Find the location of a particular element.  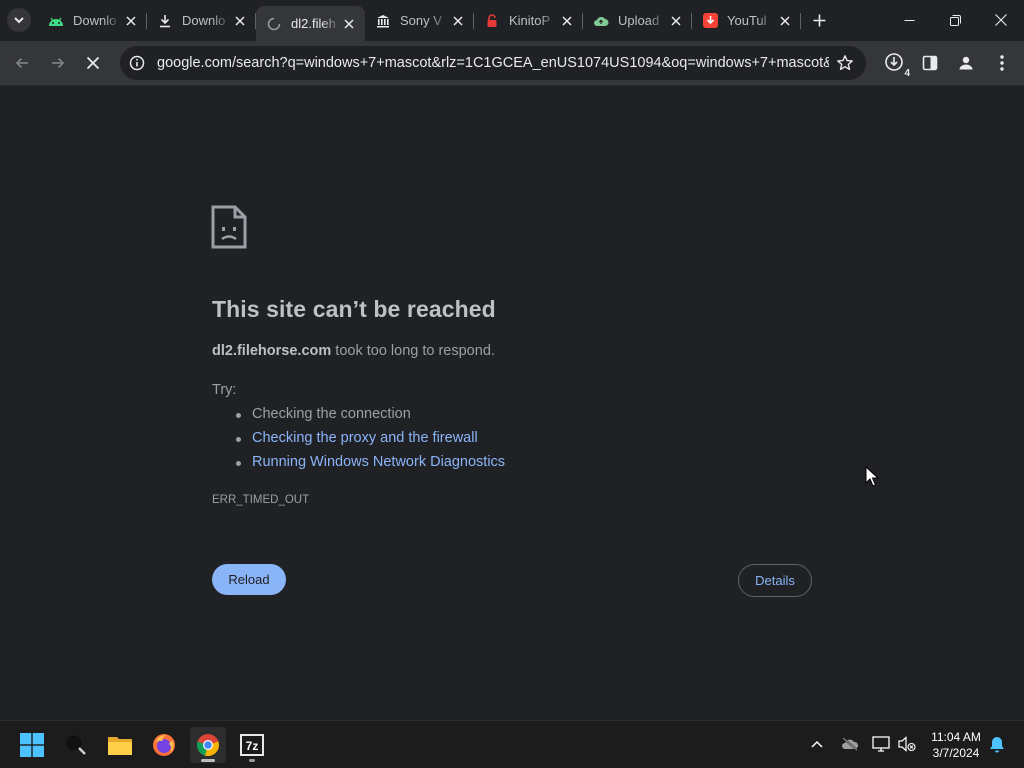

bank-icon is located at coordinates (383, 21).